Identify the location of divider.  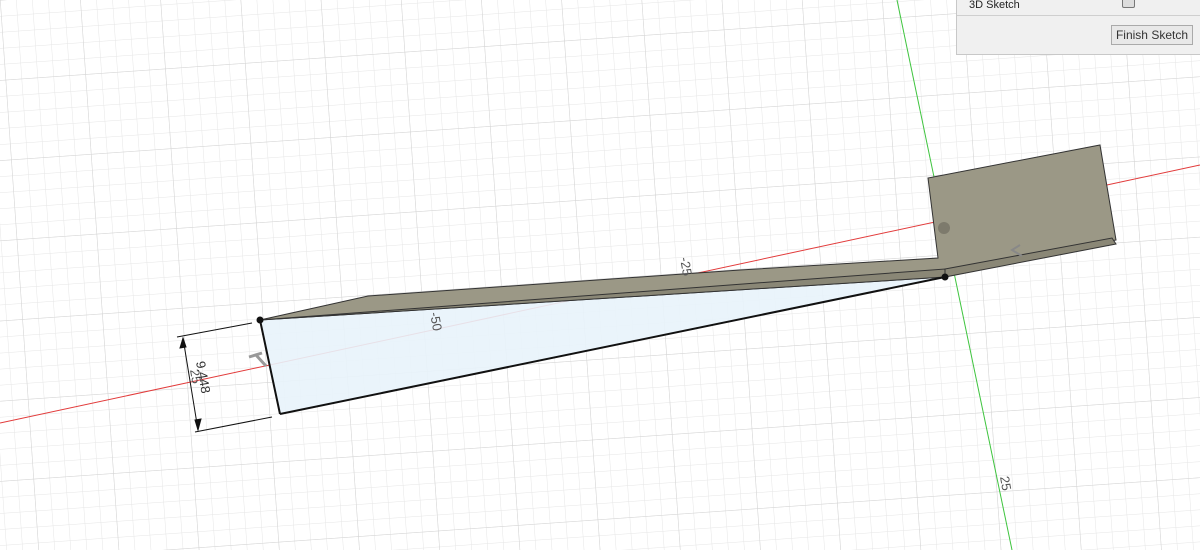
(1078, 15).